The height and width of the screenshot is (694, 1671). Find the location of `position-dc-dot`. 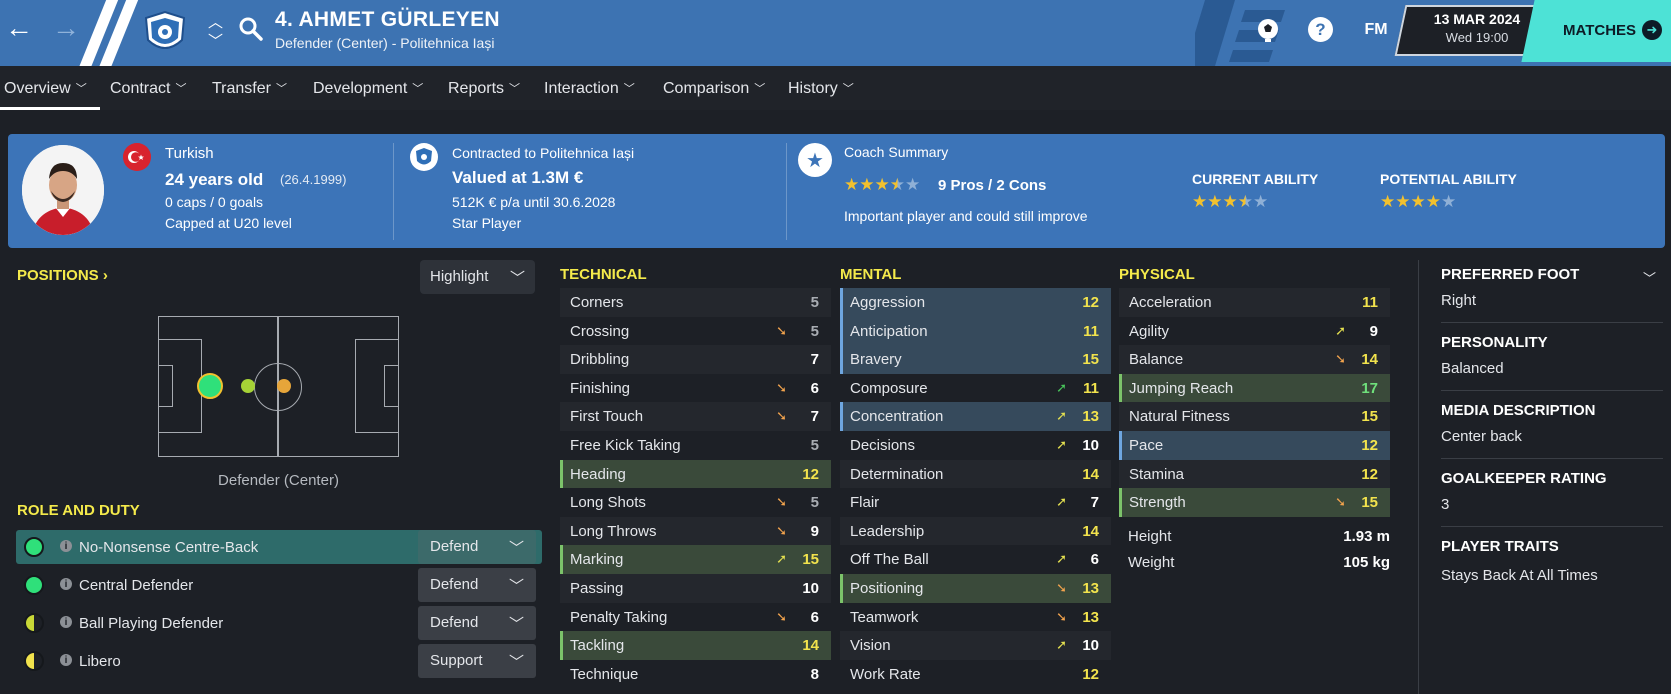

position-dc-dot is located at coordinates (210, 386).